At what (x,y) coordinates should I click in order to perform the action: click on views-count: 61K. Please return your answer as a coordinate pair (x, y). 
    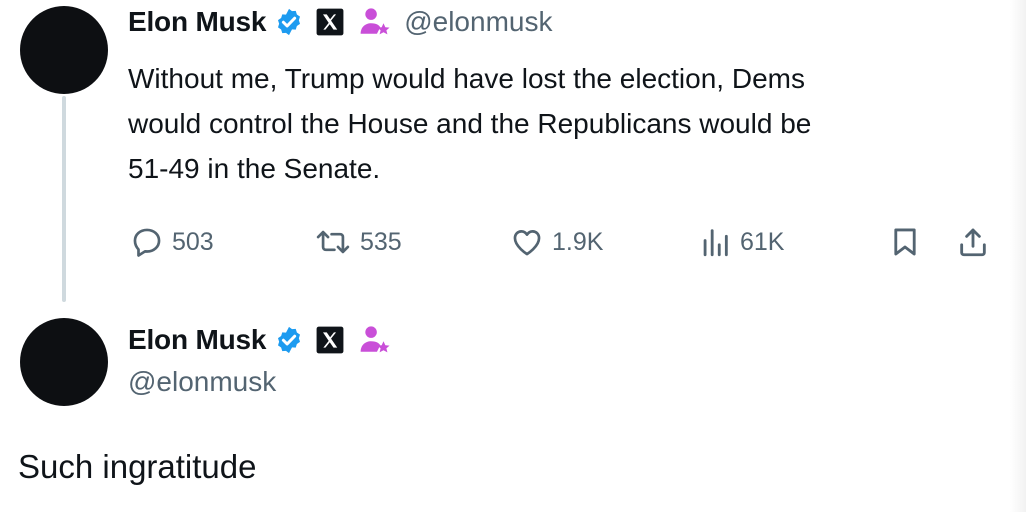
    Looking at the image, I should click on (762, 241).